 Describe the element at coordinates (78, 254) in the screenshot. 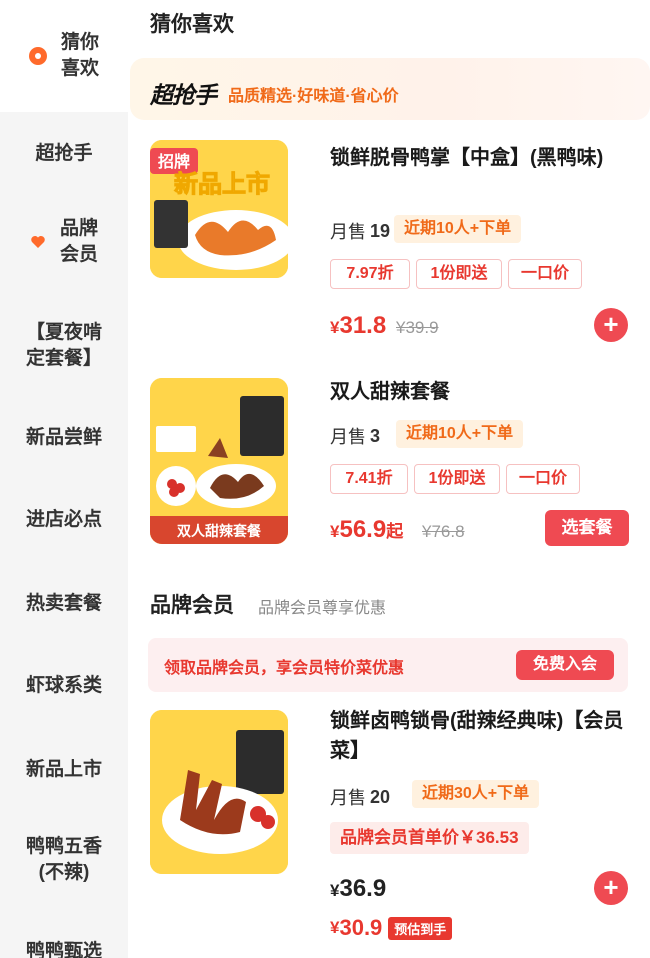

I see `sidebar-item-label: 会员` at that location.